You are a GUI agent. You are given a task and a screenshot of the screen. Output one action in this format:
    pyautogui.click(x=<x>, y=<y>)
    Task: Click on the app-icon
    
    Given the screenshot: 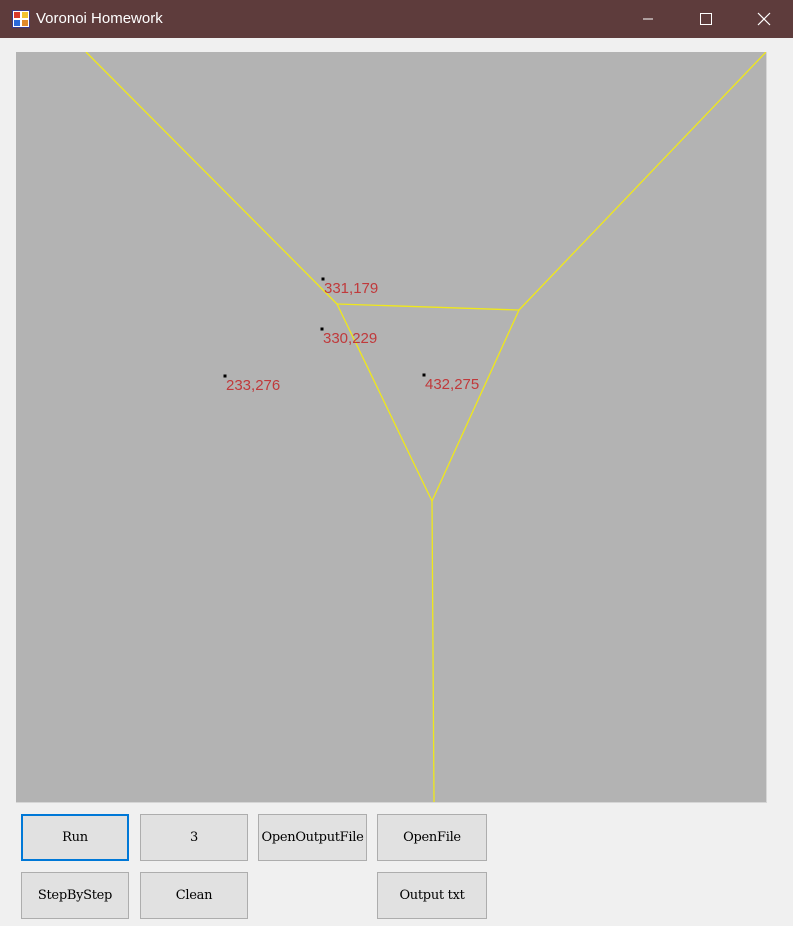 What is the action you would take?
    pyautogui.click(x=21, y=19)
    